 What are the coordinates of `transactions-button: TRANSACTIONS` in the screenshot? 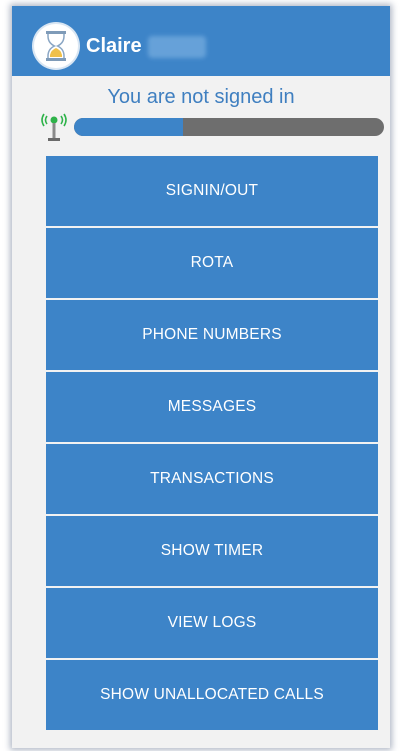 It's located at (212, 479).